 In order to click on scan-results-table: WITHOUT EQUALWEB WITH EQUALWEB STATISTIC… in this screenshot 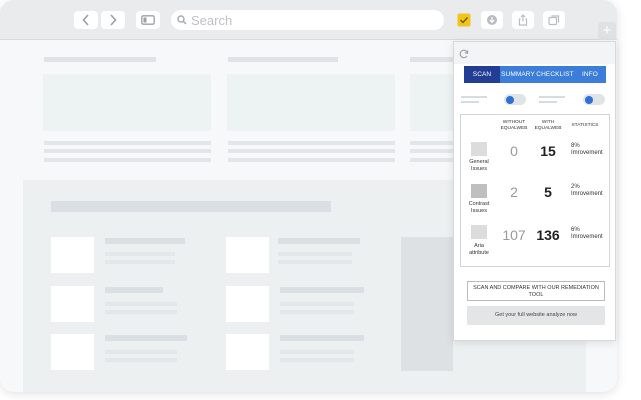, I will do `click(535, 190)`.